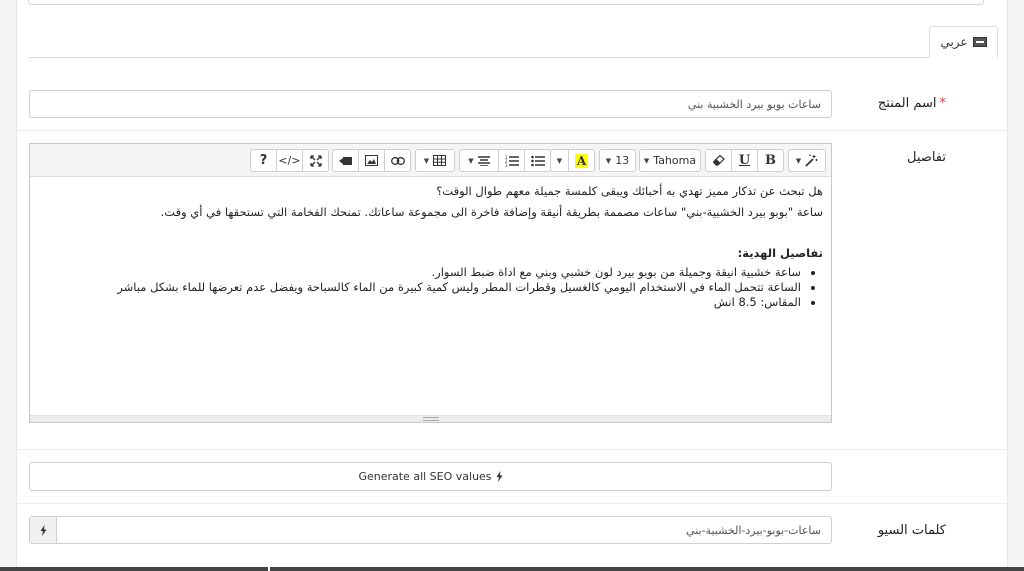 This screenshot has width=1024, height=571. What do you see at coordinates (506, 165) in the screenshot?
I see `svg-text: 3` at bounding box center [506, 165].